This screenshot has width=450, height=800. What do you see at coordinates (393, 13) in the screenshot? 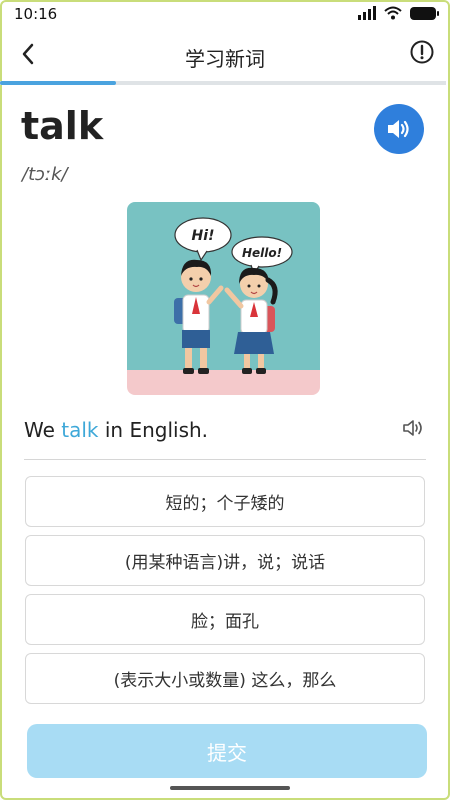
I see `wifi-icon` at bounding box center [393, 13].